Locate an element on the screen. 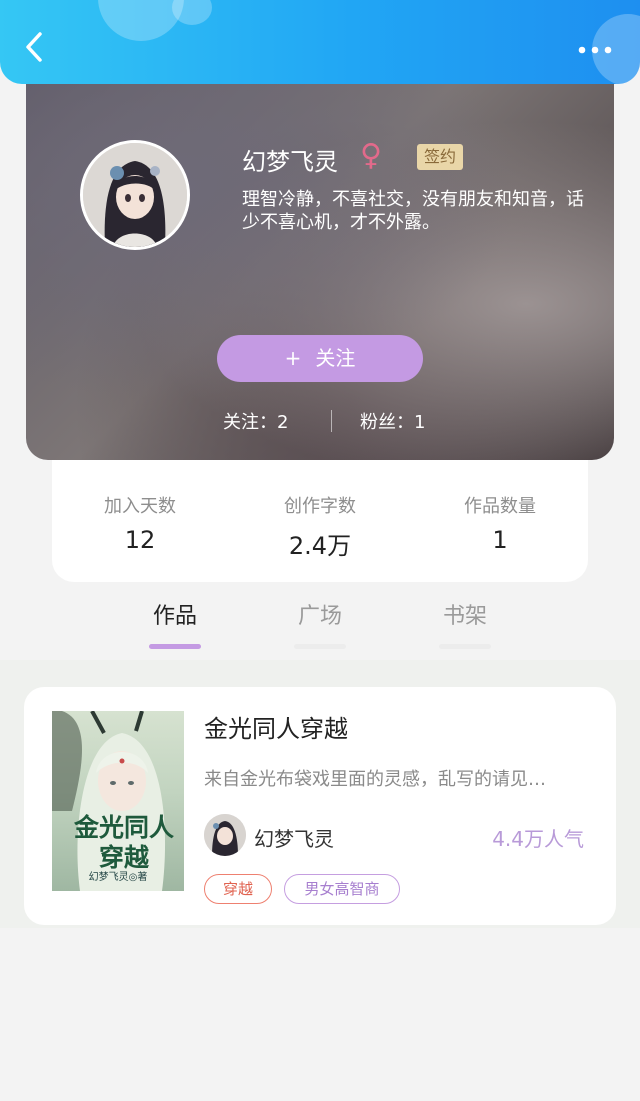 Image resolution: width=640 pixels, height=1101 pixels. tab-label: 广场 is located at coordinates (319, 616).